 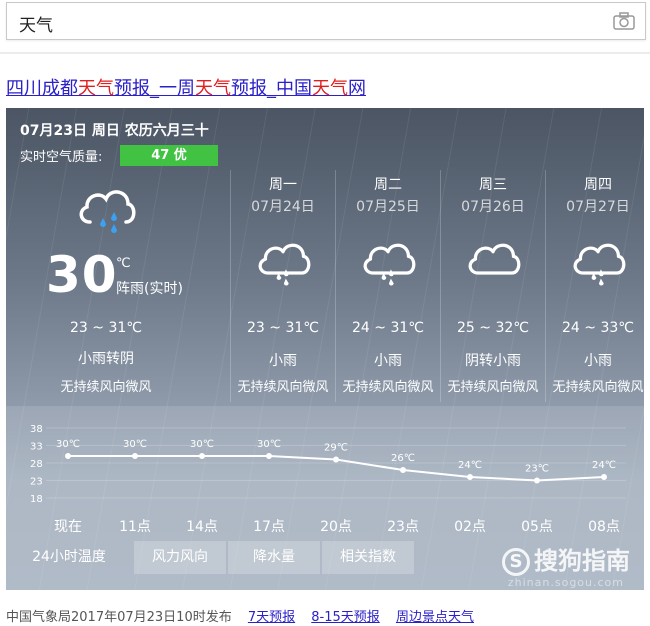 What do you see at coordinates (537, 527) in the screenshot?
I see `x-tick-label: 05点` at bounding box center [537, 527].